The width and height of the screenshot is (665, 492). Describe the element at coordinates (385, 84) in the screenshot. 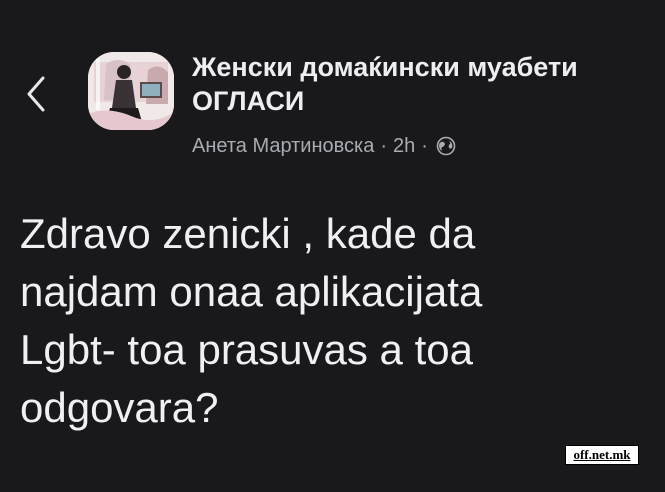

I see `group-title: Женски домаќински муабети ОГЛАСИ` at that location.